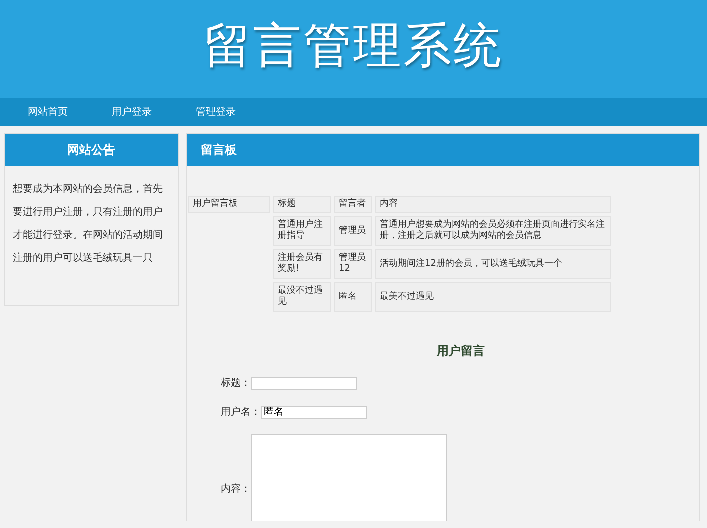  I want to click on input-field: 匿名, so click(314, 412).